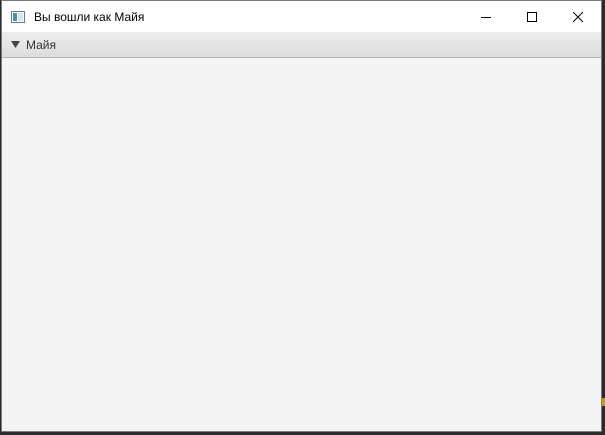  I want to click on minimize-button, so click(486, 16).